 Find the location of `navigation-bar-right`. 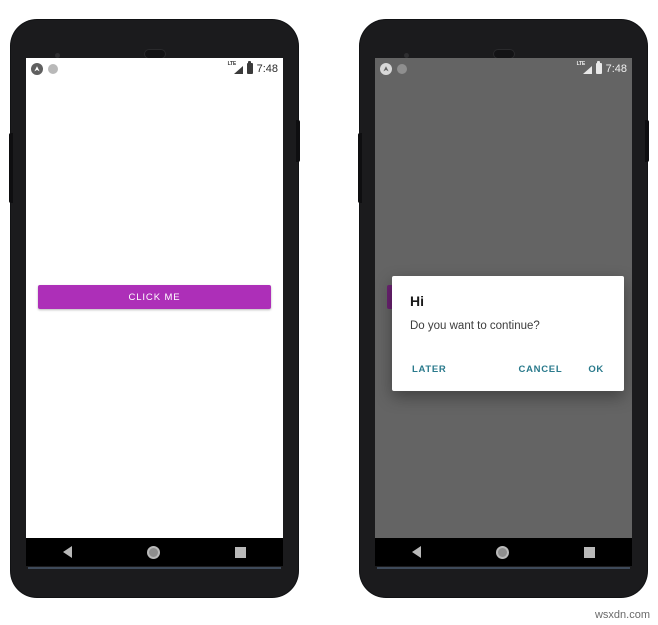

navigation-bar-right is located at coordinates (503, 552).